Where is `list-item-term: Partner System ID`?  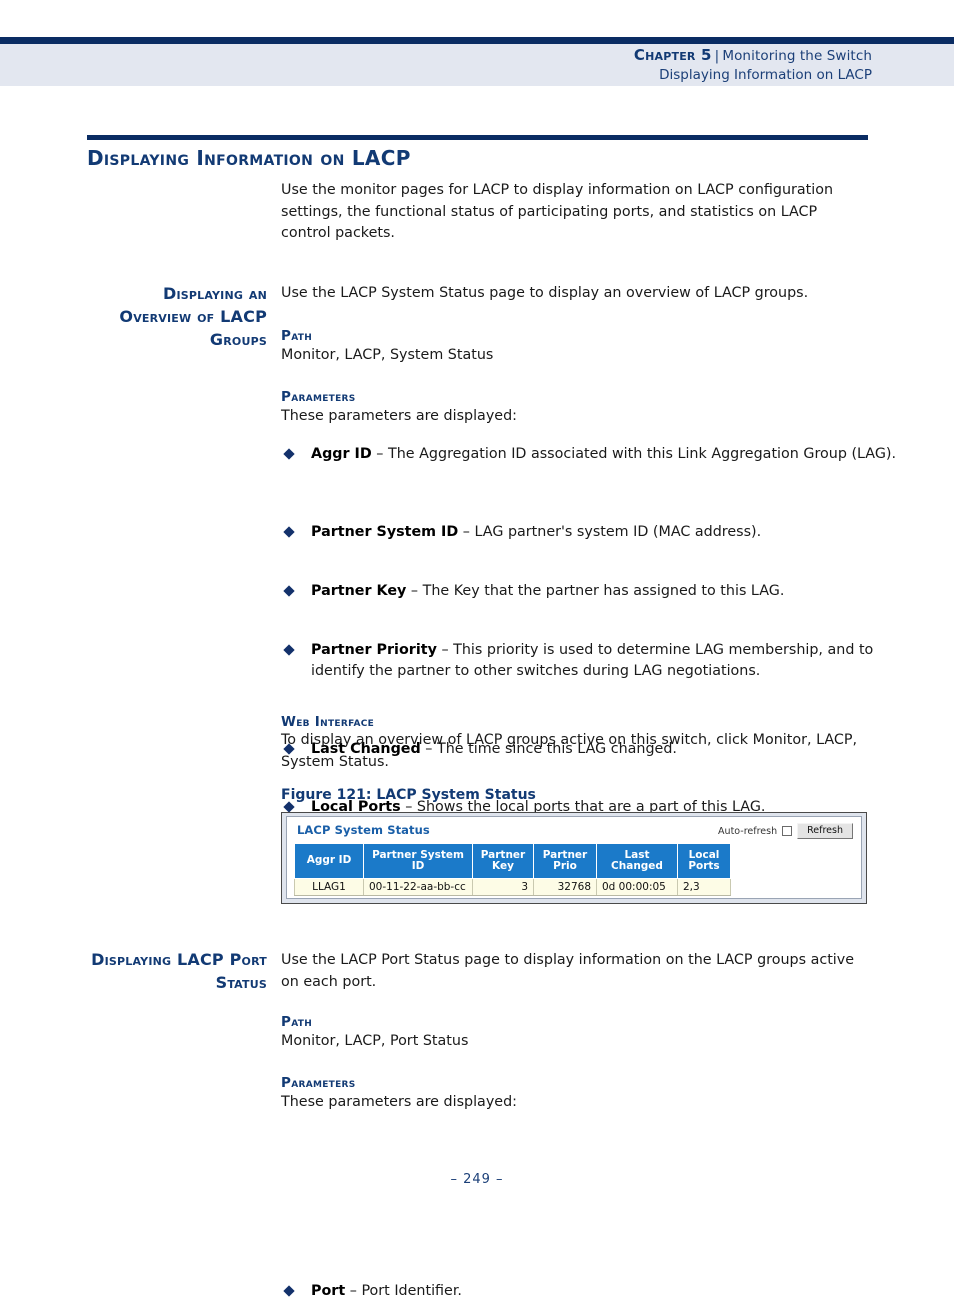
list-item-term: Partner System ID is located at coordinates (384, 532).